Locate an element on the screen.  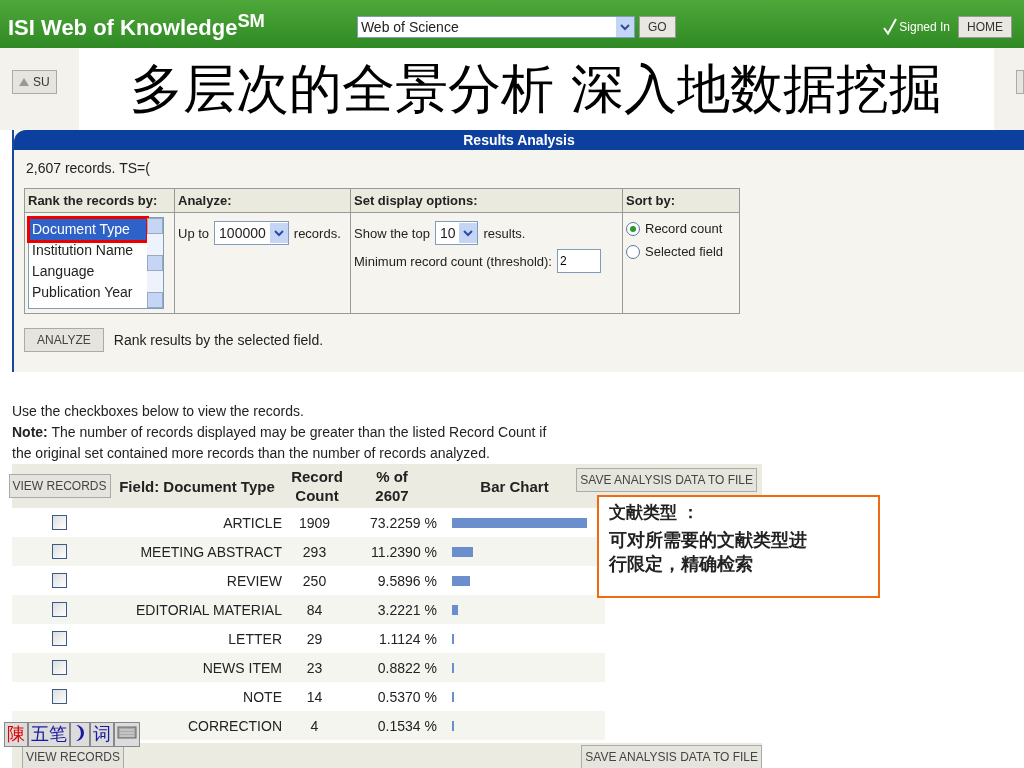
analyze-button: ANALYZE is located at coordinates (64, 340).